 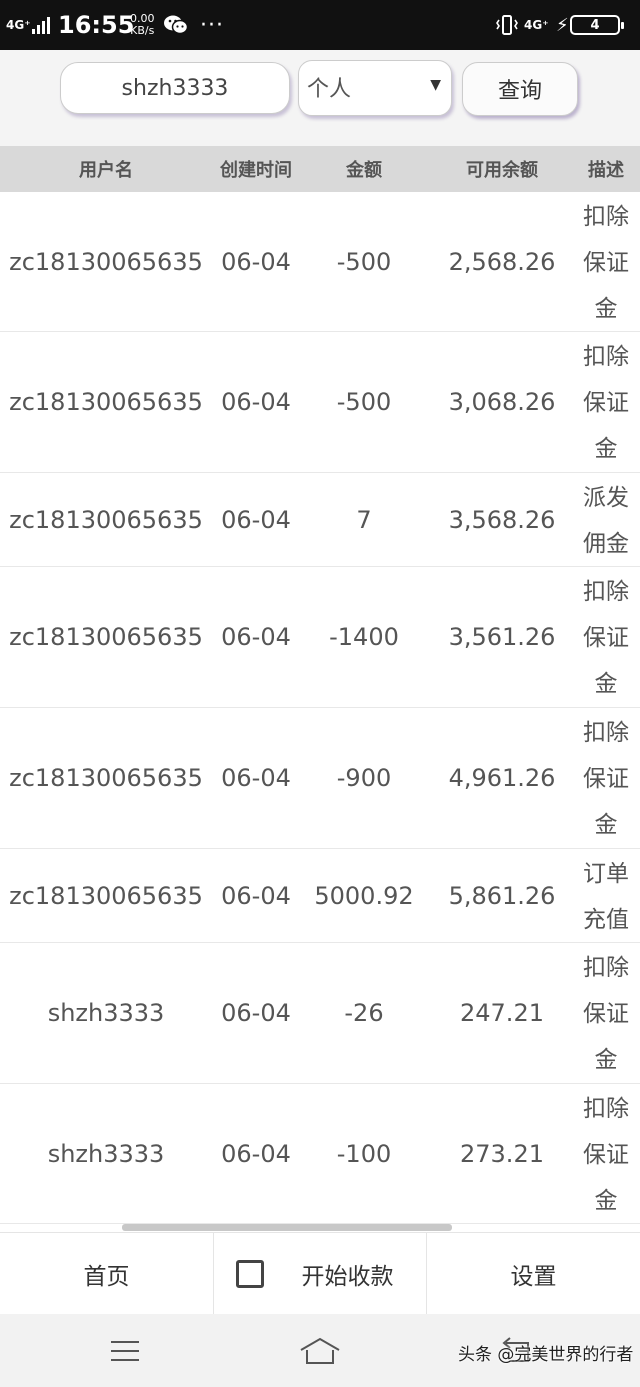 I want to click on wechat-icon, so click(x=176, y=25).